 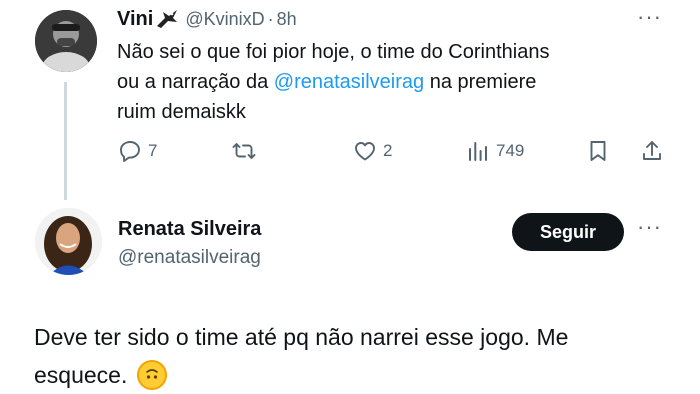 I want to click on bookmark-button, so click(x=598, y=151).